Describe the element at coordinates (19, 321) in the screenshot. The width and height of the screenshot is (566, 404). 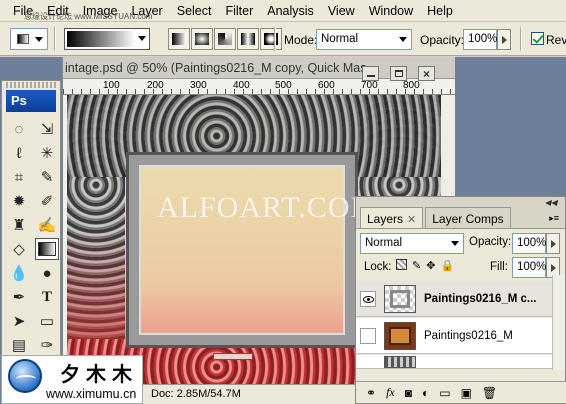
I see `path-selection-tool-icon: ➤` at that location.